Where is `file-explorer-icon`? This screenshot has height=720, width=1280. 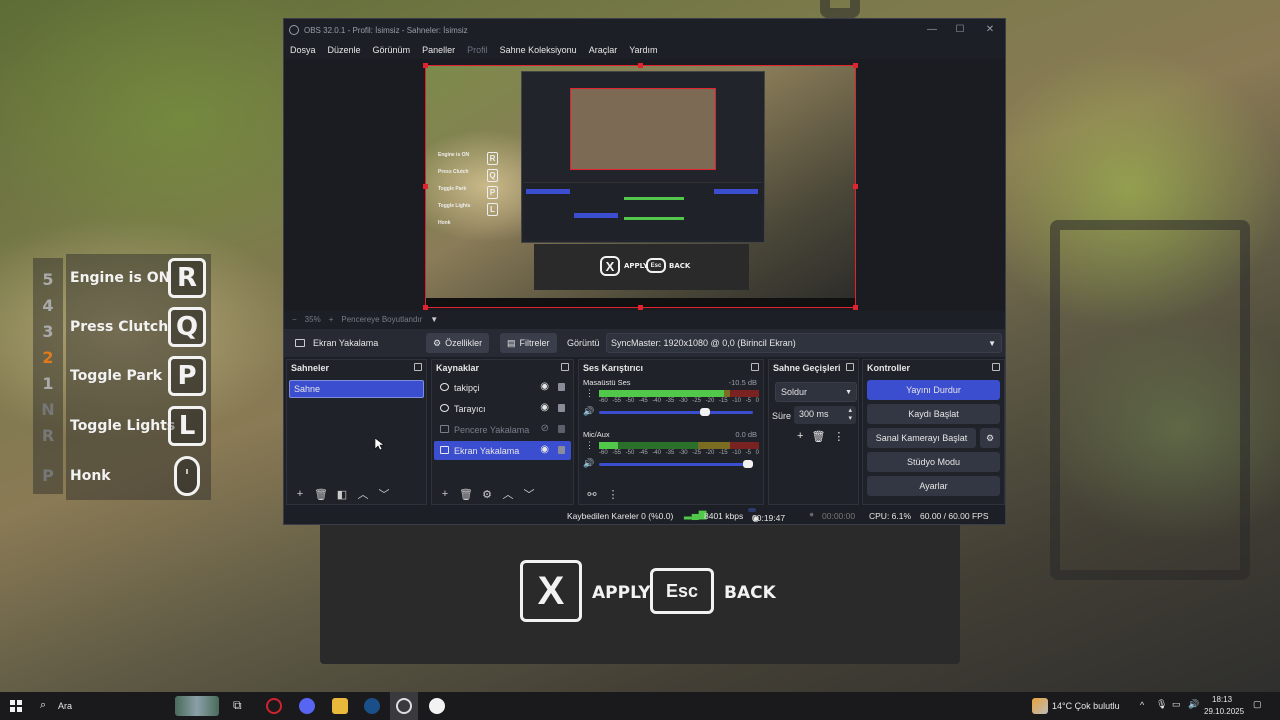 file-explorer-icon is located at coordinates (340, 706).